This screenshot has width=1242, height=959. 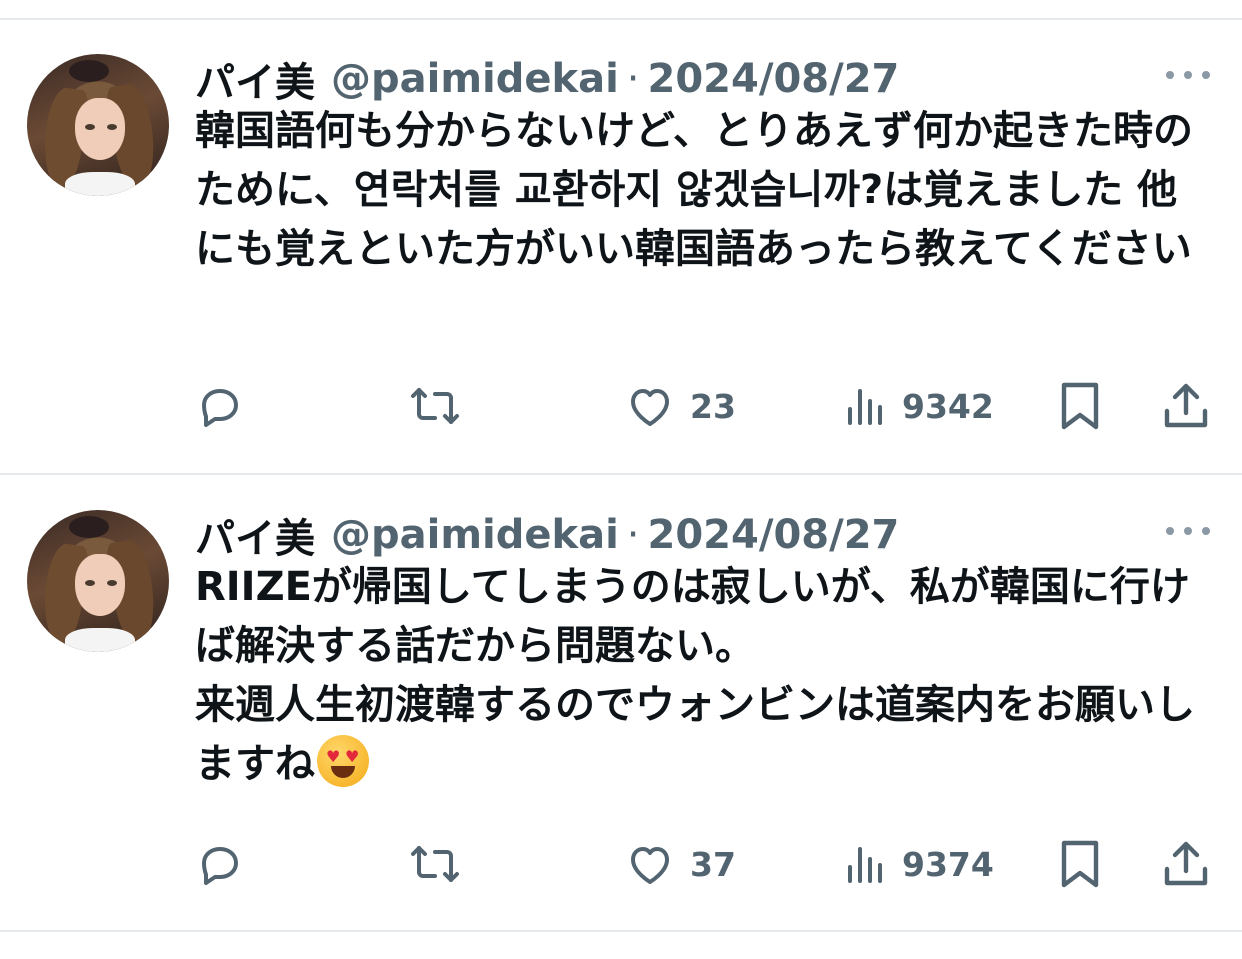 I want to click on action-bar: 23 9342, so click(x=621, y=406).